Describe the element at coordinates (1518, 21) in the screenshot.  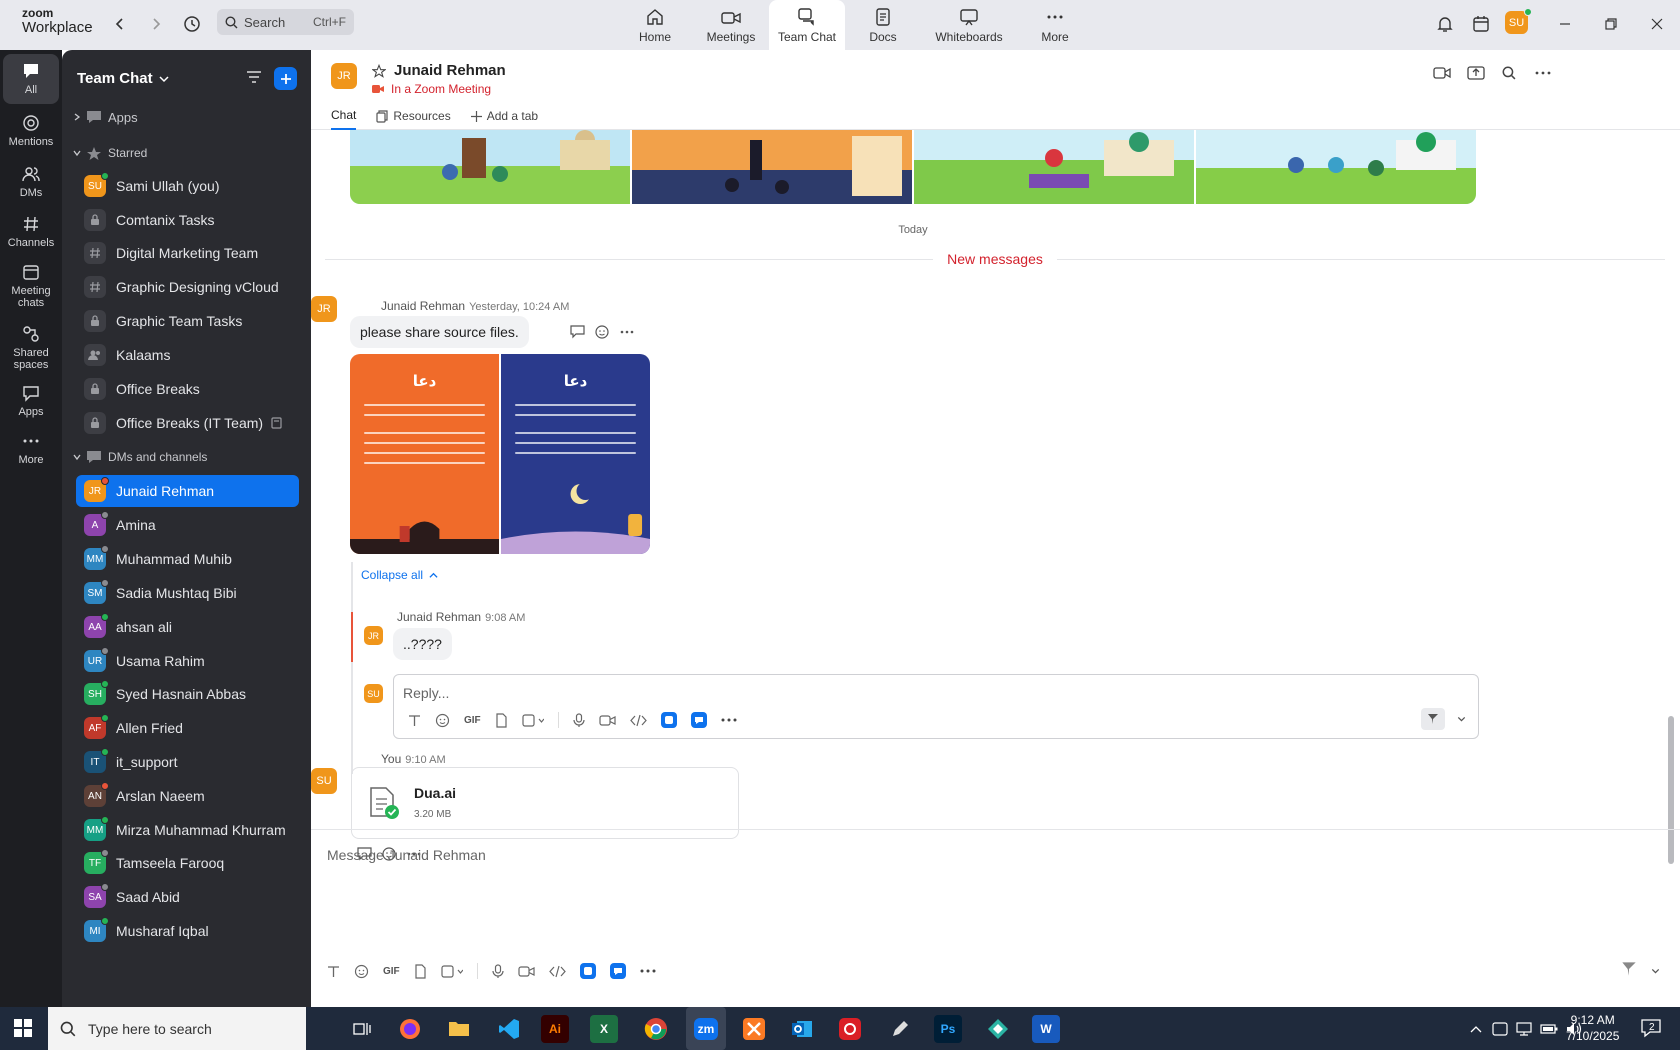
I see `user-avatar: SU` at that location.